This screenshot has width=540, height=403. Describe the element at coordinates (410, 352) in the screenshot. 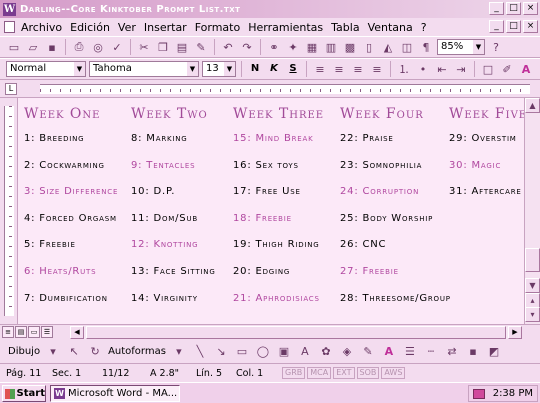

I see `line-style-icon: ☰` at that location.